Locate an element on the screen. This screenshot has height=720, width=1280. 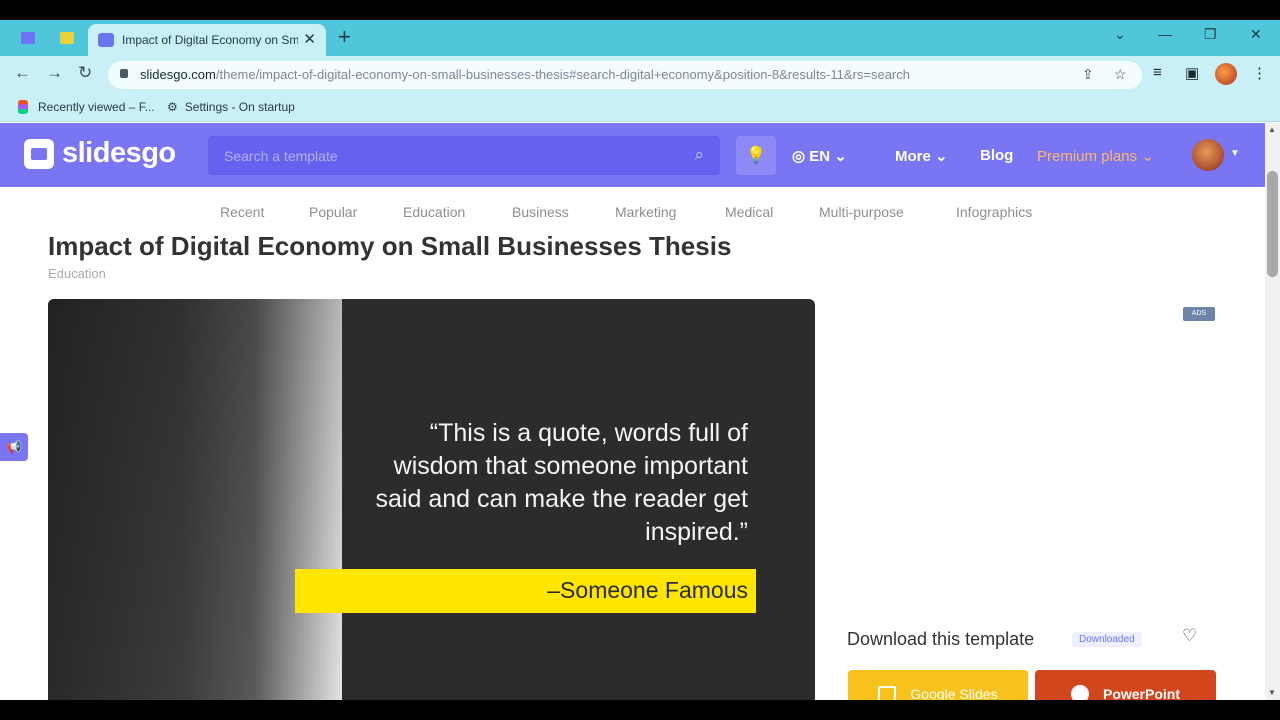
side-panel-icon: ▣ is located at coordinates (1192, 73).